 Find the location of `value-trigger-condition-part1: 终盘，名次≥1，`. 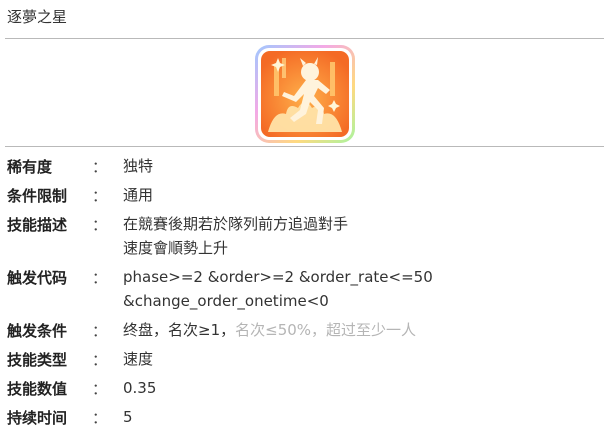

value-trigger-condition-part1: 终盘，名次≥1， is located at coordinates (179, 330).